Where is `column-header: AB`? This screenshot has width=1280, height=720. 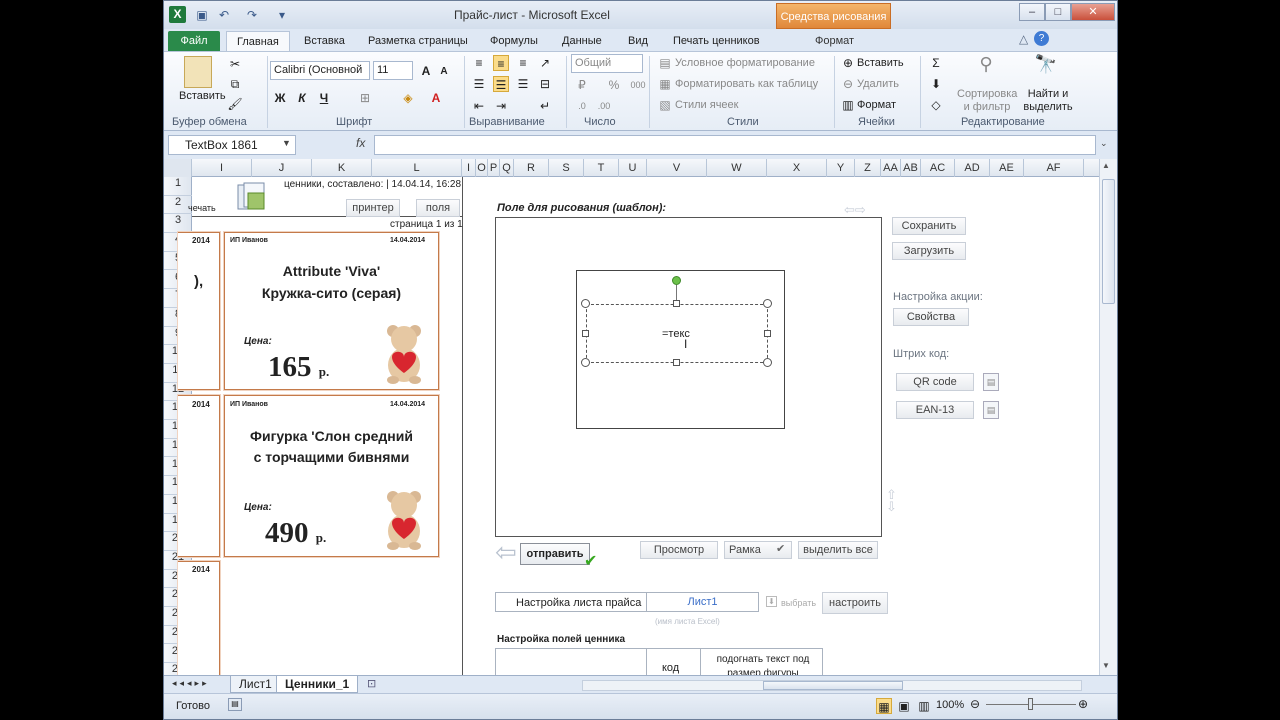
column-header: AB is located at coordinates (911, 168).